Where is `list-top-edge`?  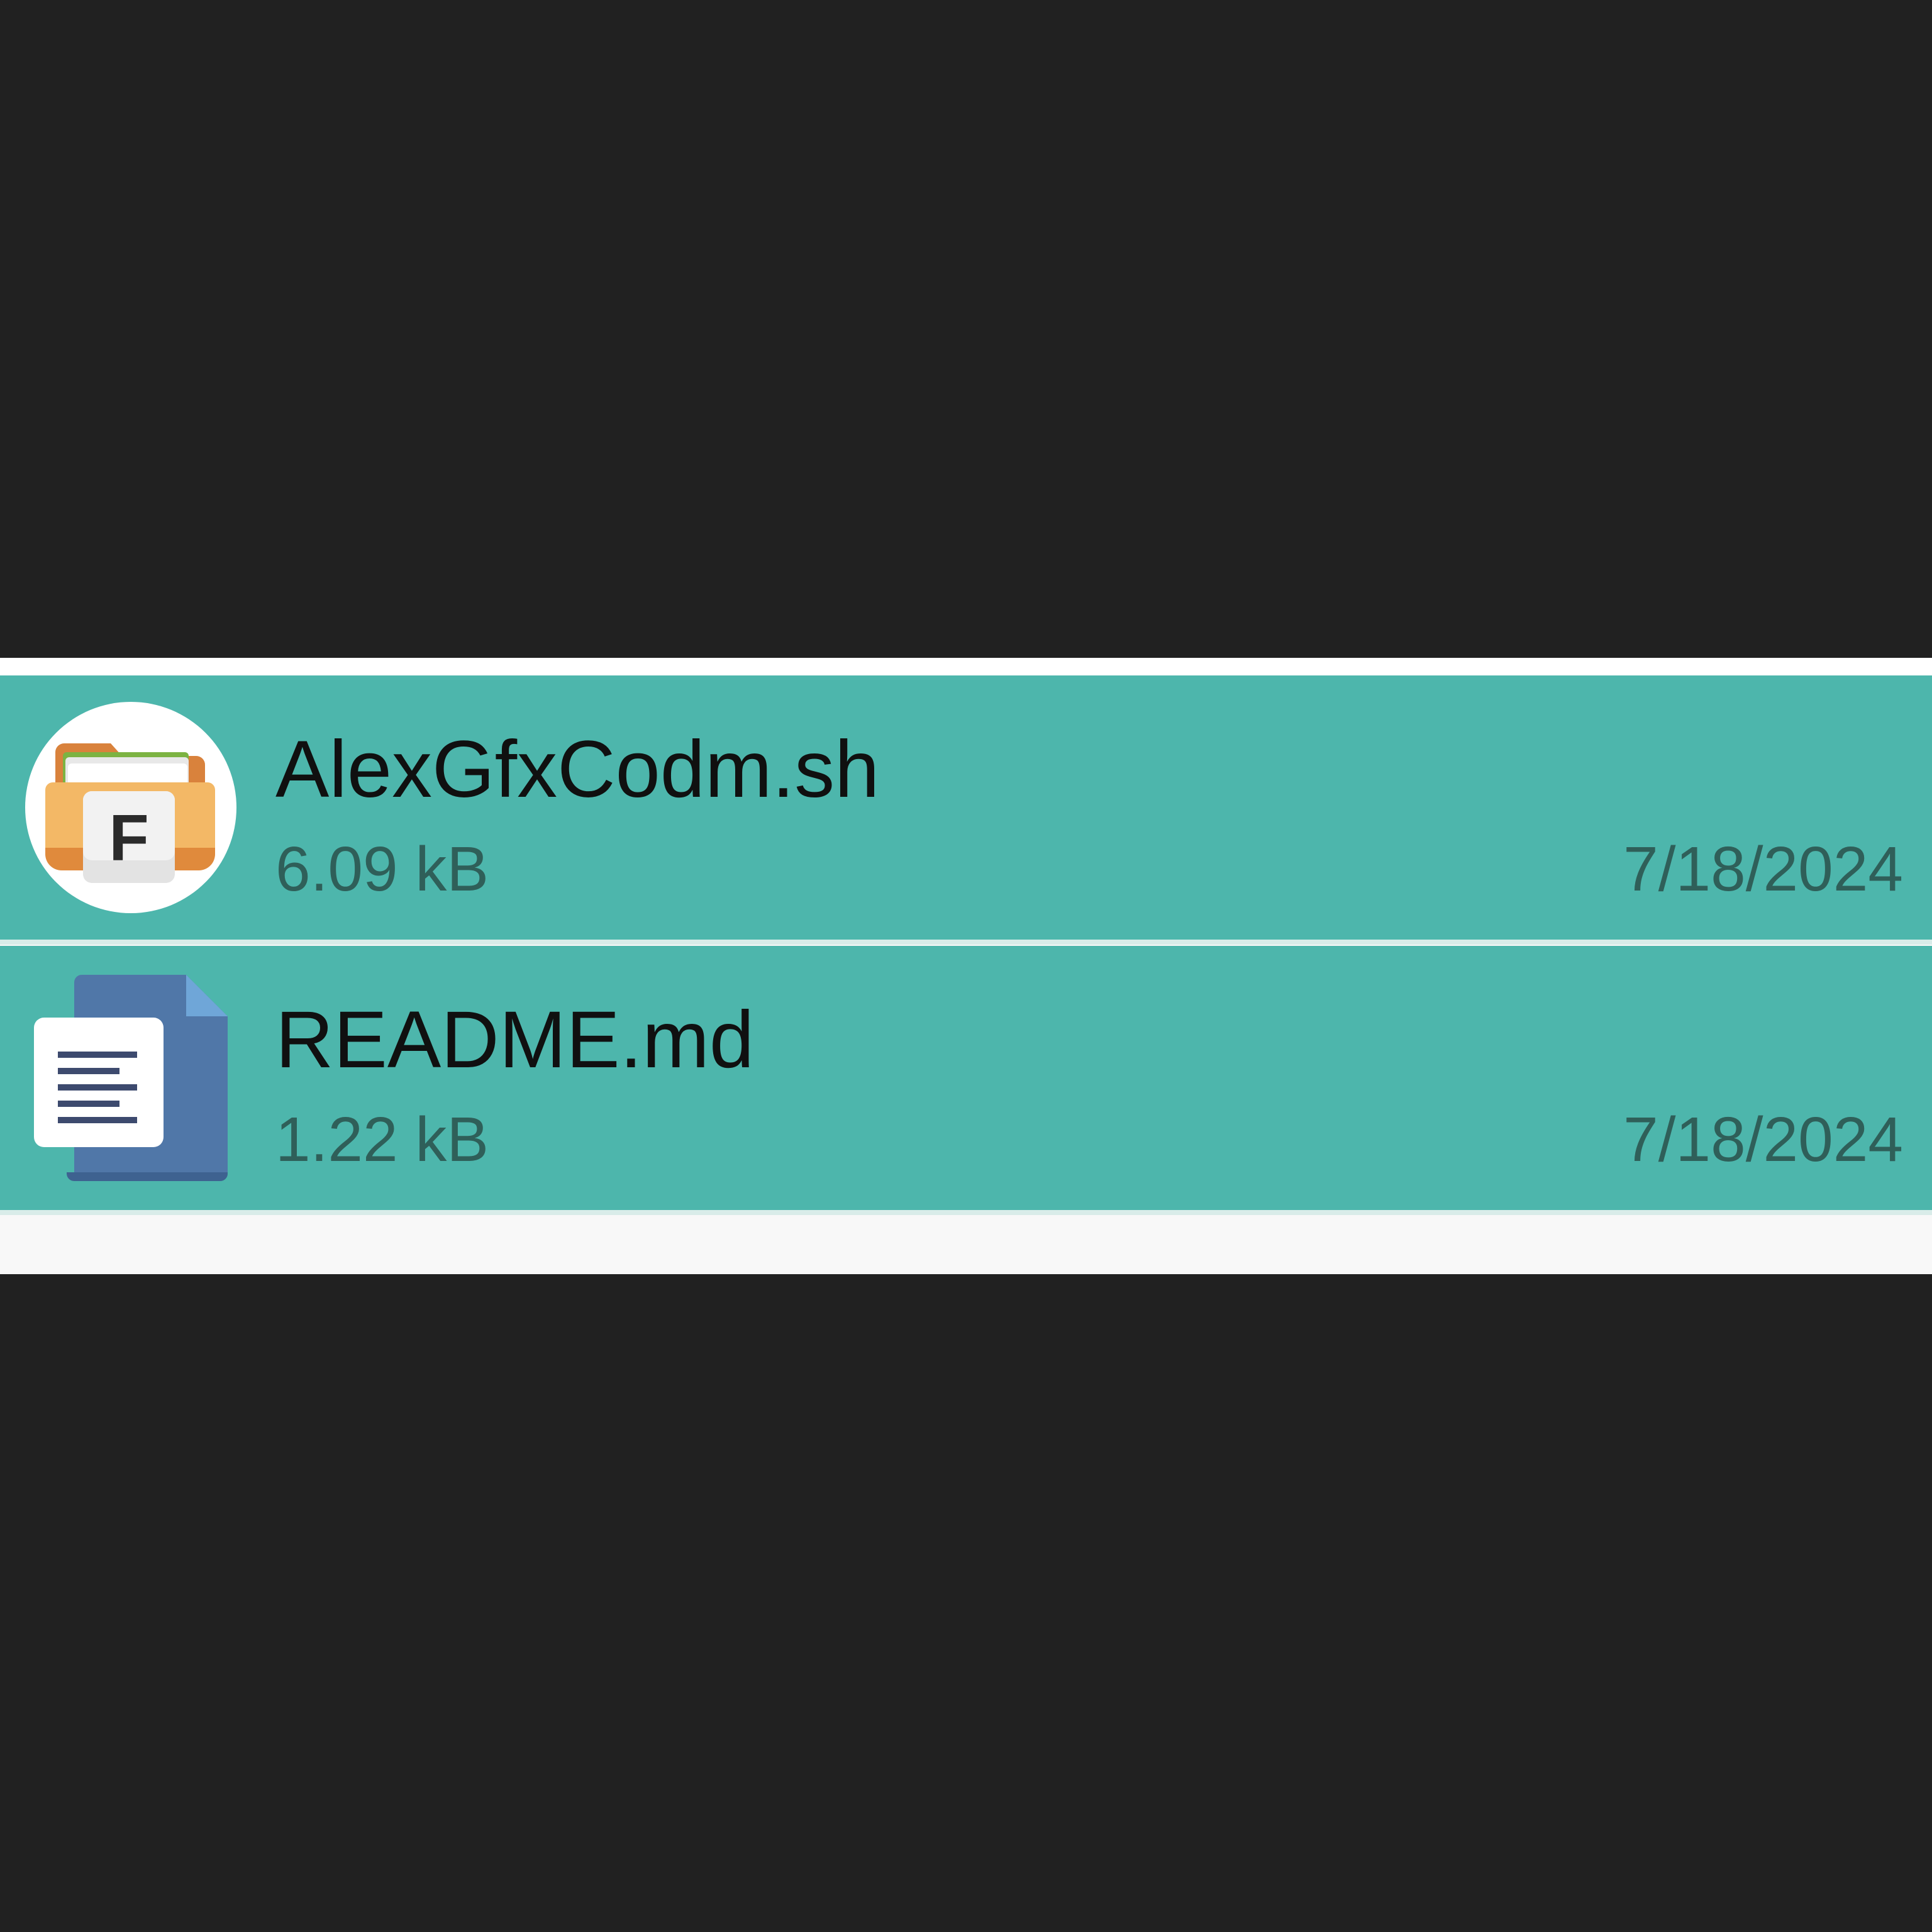 list-top-edge is located at coordinates (966, 666).